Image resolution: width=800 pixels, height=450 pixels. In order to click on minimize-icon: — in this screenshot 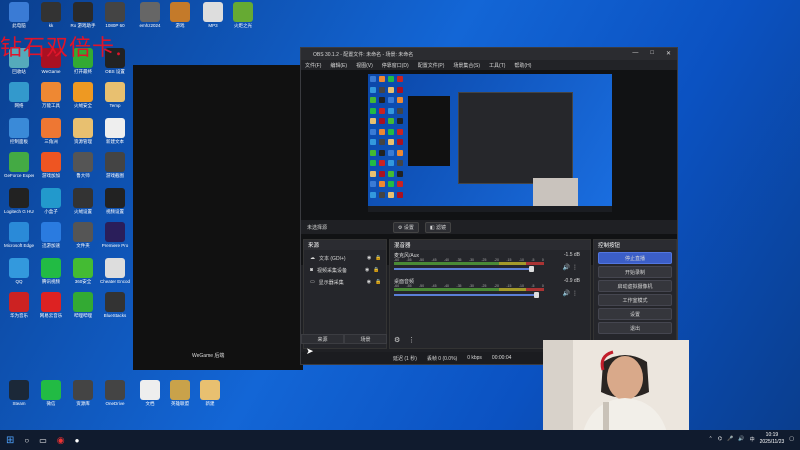, I will do `click(635, 53)`.